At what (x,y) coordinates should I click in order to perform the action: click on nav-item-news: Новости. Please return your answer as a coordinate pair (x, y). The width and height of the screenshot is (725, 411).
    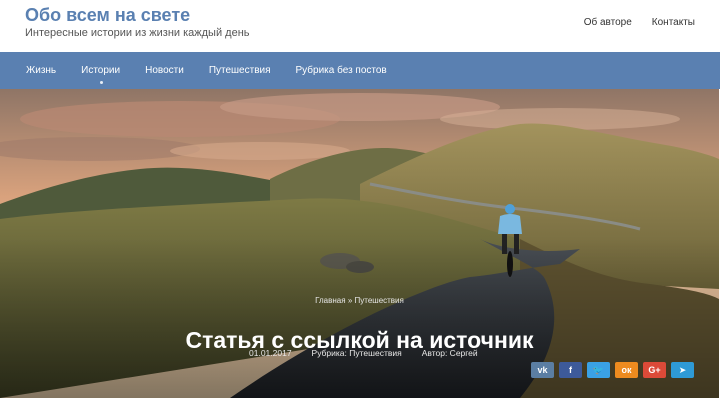
    Looking at the image, I should click on (164, 70).